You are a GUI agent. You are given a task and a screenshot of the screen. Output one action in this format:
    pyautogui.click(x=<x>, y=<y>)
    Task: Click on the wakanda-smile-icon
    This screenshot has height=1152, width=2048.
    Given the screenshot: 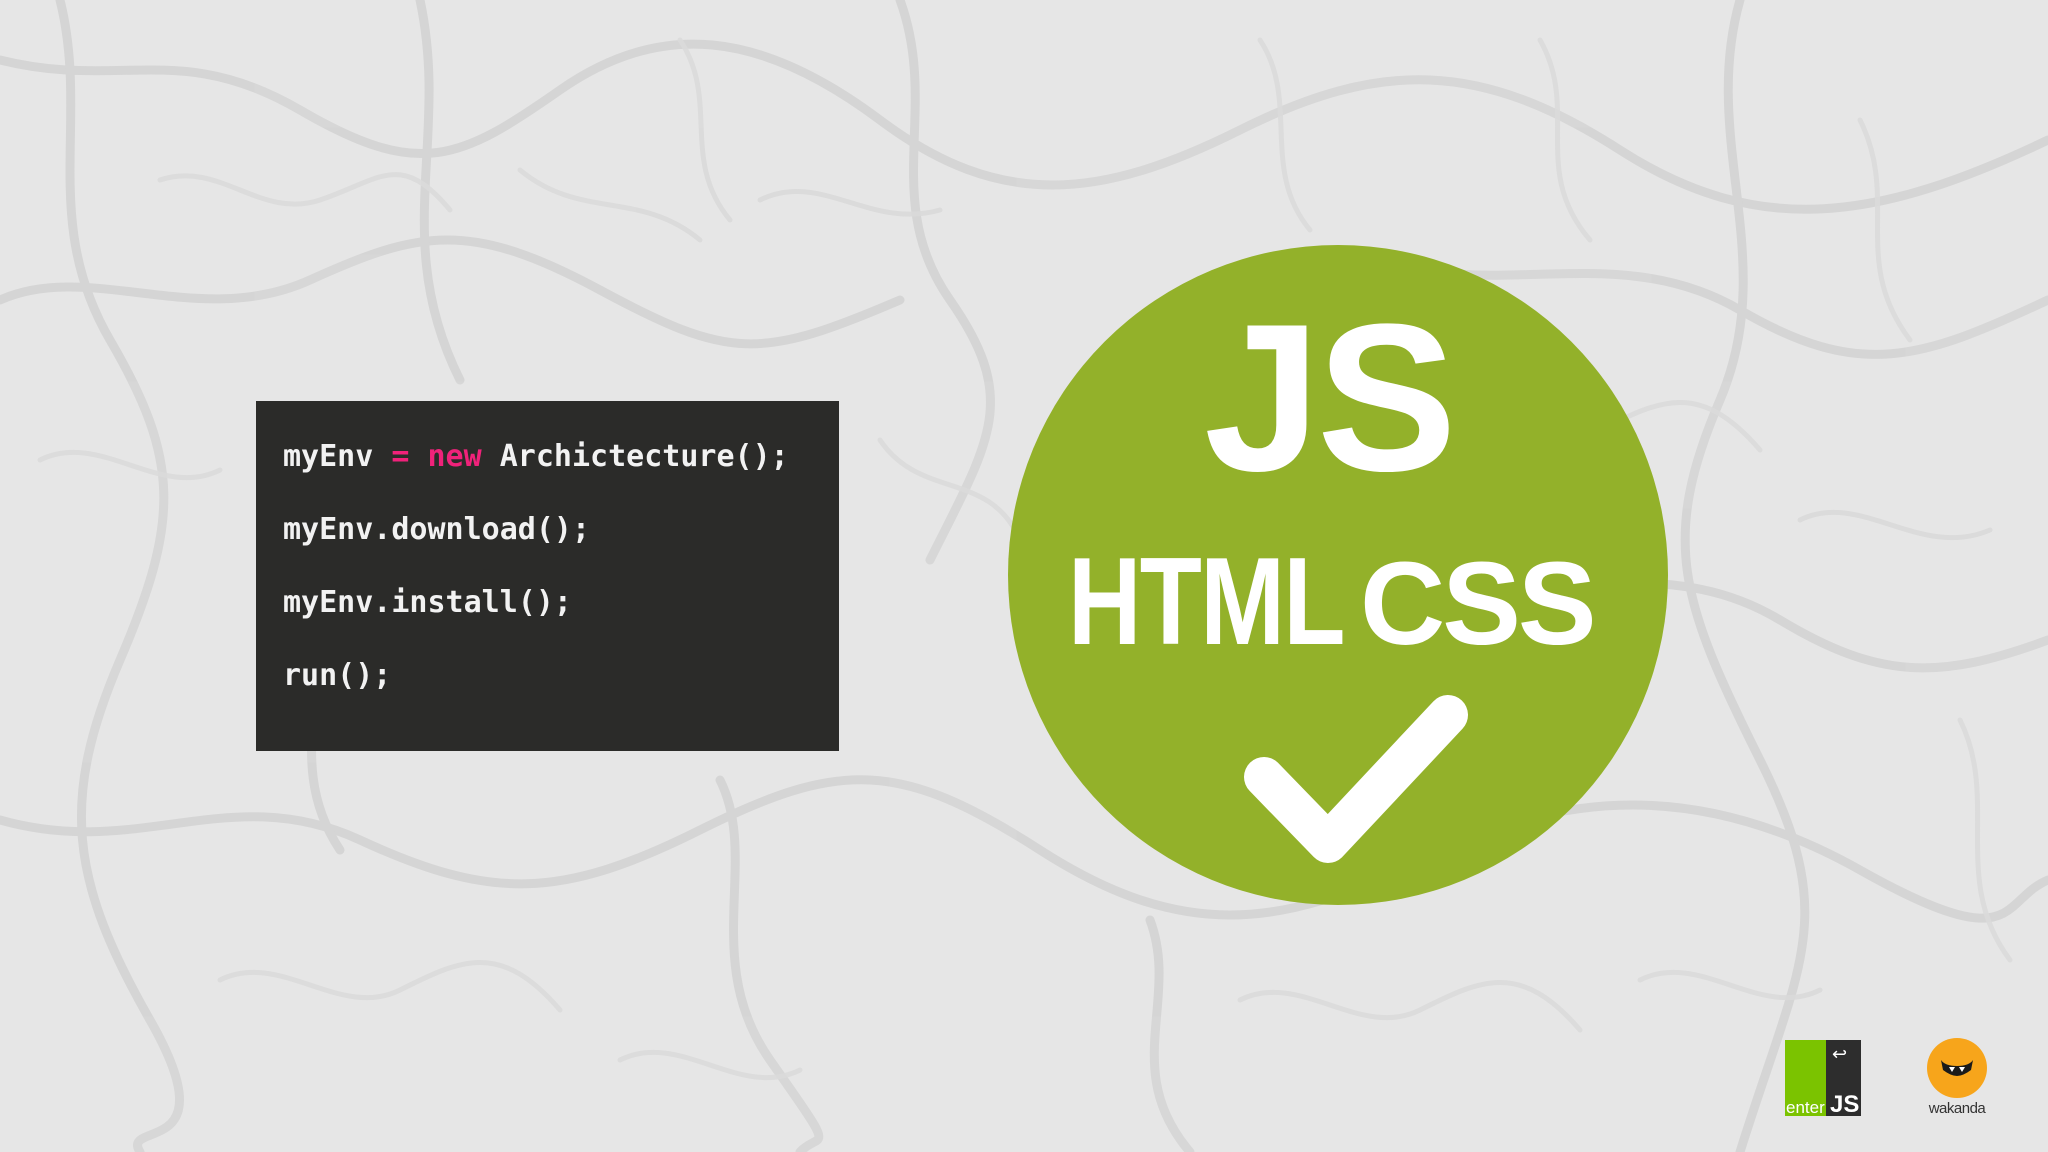 What is the action you would take?
    pyautogui.click(x=1957, y=1068)
    